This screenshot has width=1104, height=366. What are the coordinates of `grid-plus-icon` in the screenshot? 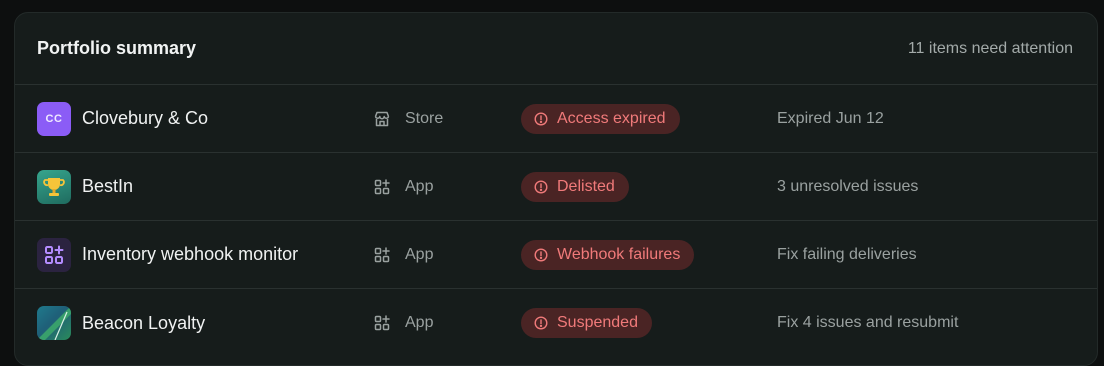 It's located at (54, 254).